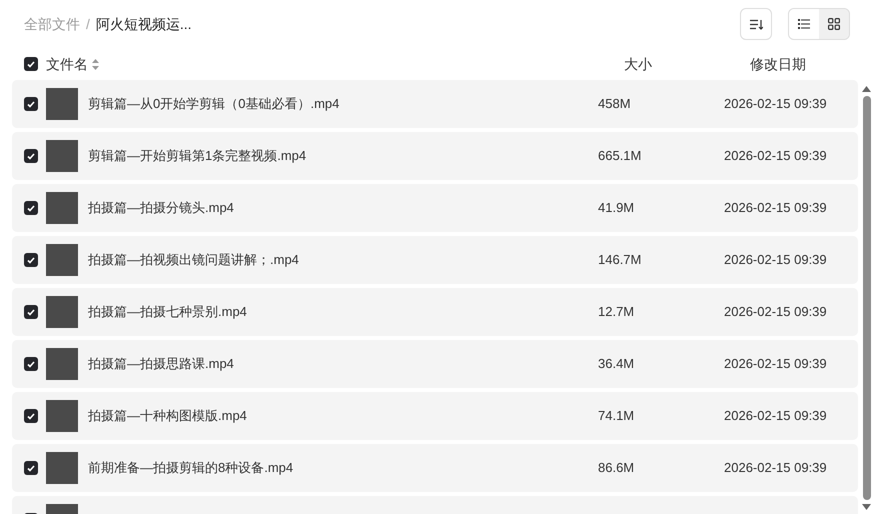  I want to click on file-size: 86.6M, so click(617, 468).